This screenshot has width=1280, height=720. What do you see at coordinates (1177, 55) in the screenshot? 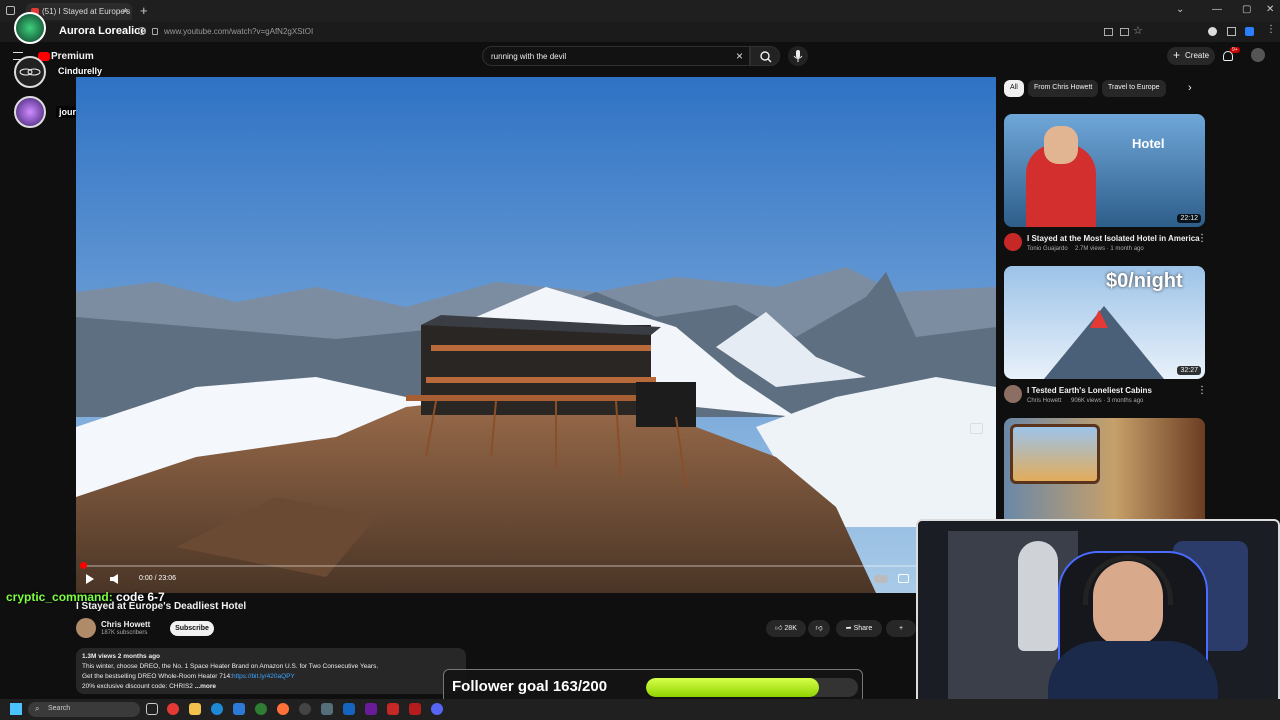
I see `plus-icon: +` at bounding box center [1177, 55].